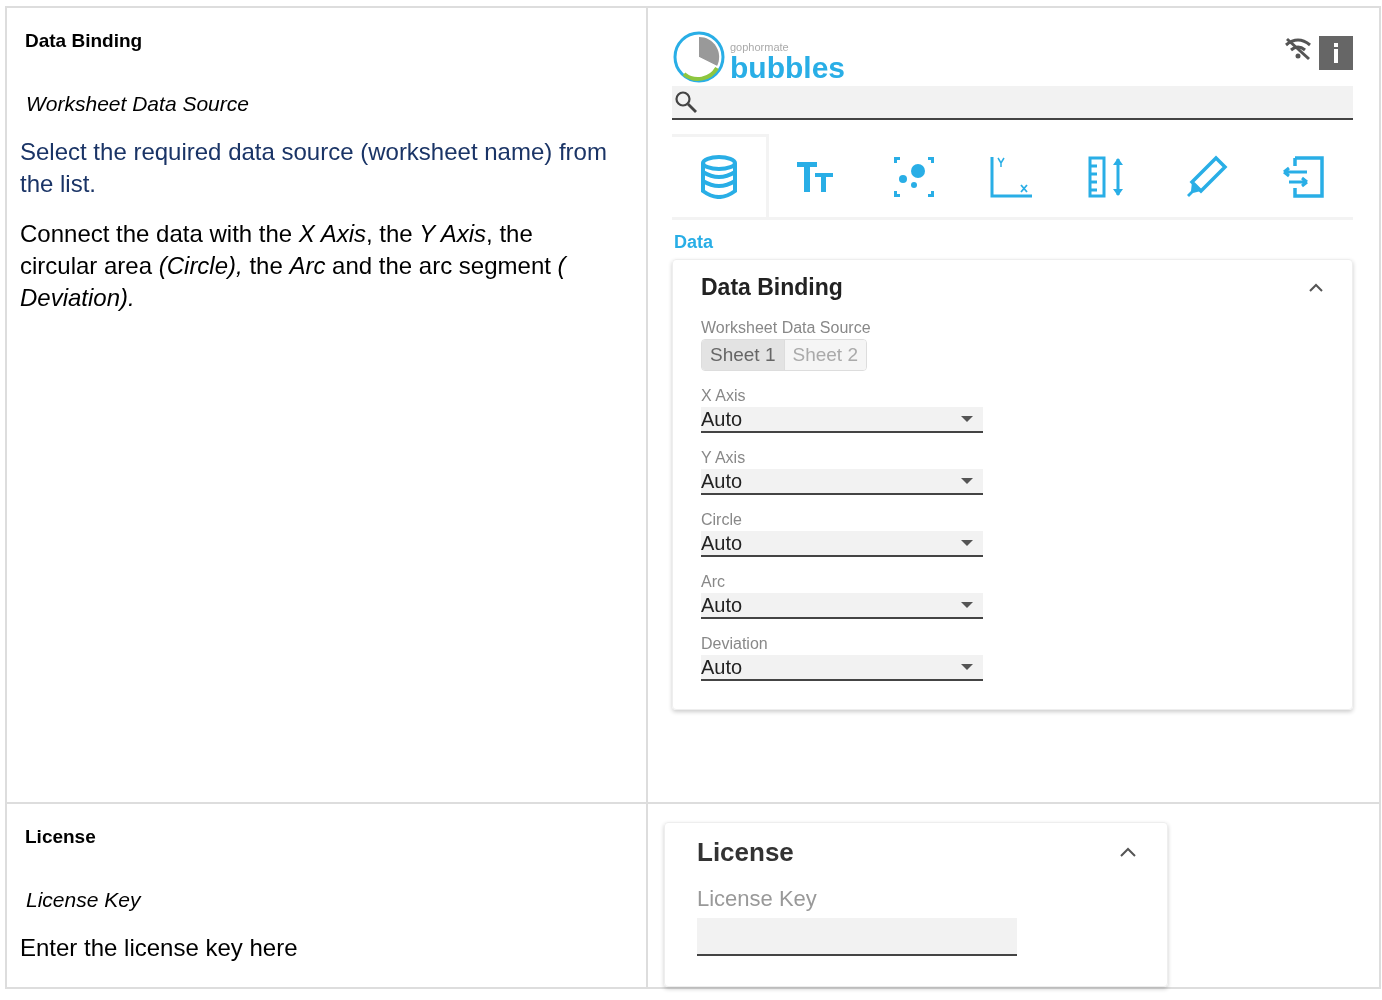 Image resolution: width=1382 pixels, height=1000 pixels. I want to click on field-label: X Axis, so click(724, 396).